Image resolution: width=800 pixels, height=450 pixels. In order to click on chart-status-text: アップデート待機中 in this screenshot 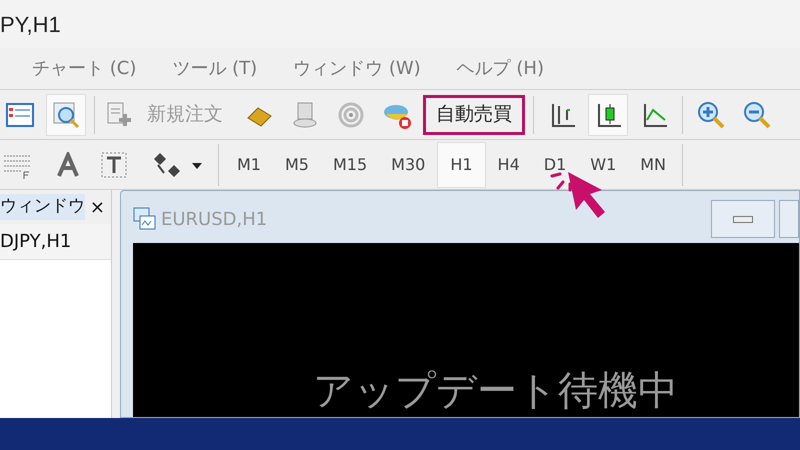, I will do `click(495, 391)`.